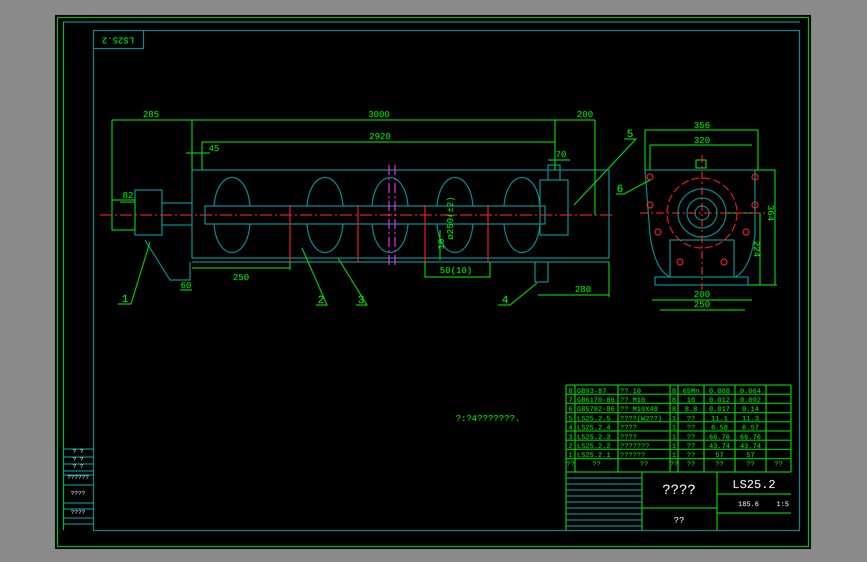 This screenshot has width=867, height=562. What do you see at coordinates (361, 301) in the screenshot?
I see `part-number-label: 3` at bounding box center [361, 301].